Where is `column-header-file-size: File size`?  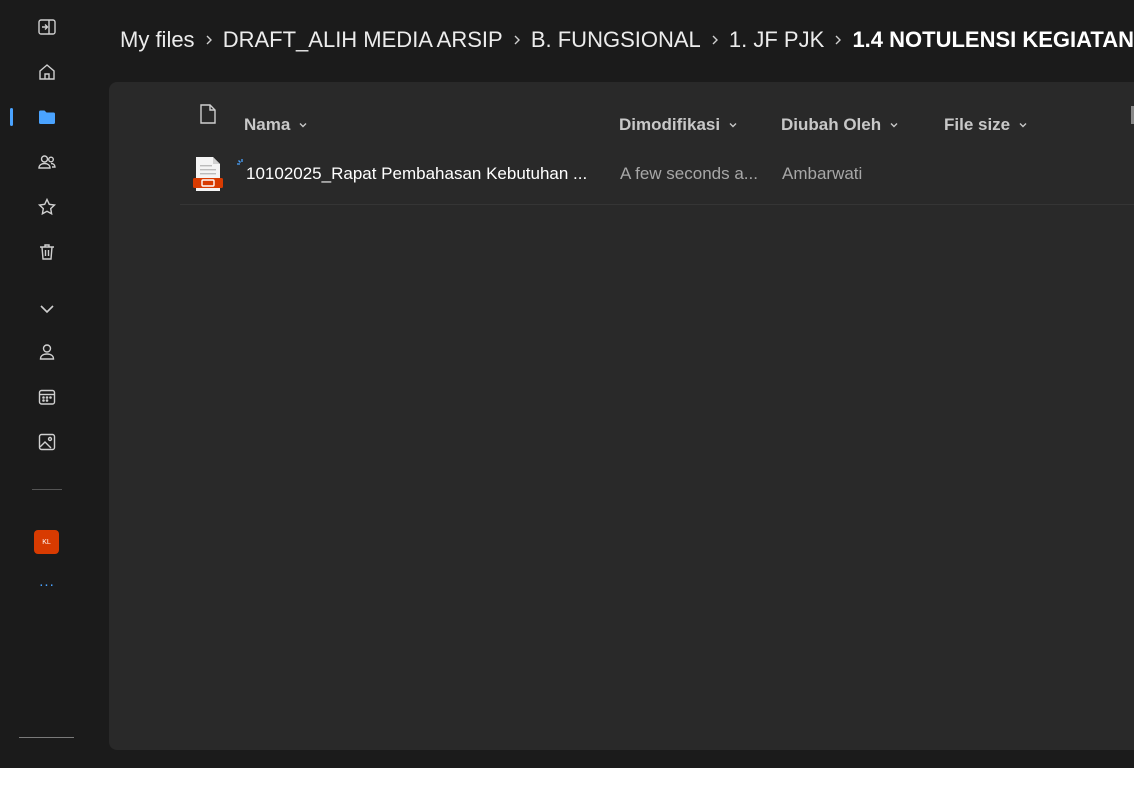 column-header-file-size: File size is located at coordinates (986, 125).